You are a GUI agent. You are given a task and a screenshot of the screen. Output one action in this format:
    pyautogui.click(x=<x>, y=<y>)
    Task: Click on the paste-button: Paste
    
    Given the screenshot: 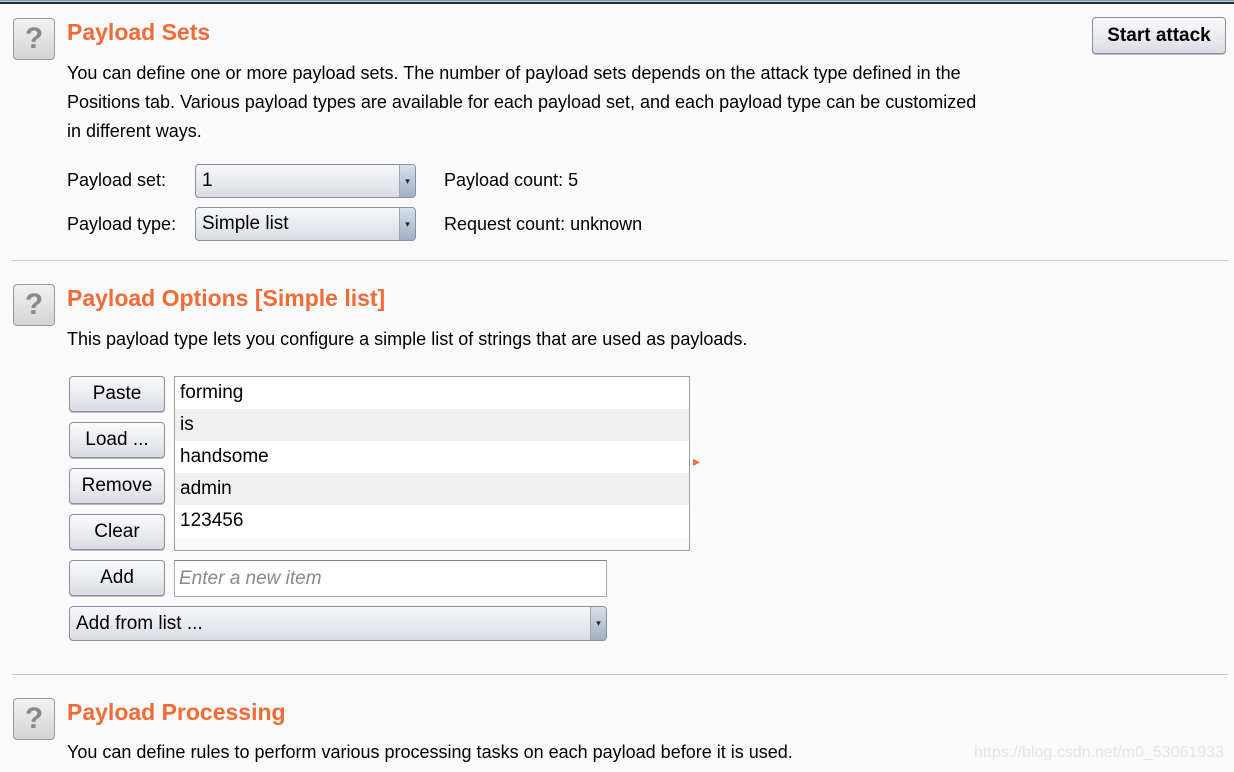 What is the action you would take?
    pyautogui.click(x=117, y=394)
    